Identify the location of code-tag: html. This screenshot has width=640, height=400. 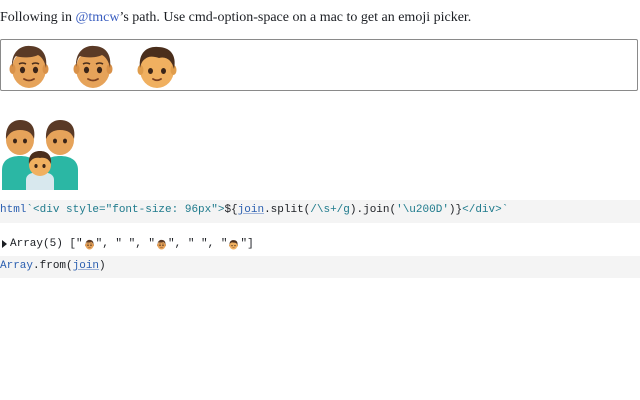
(13, 210).